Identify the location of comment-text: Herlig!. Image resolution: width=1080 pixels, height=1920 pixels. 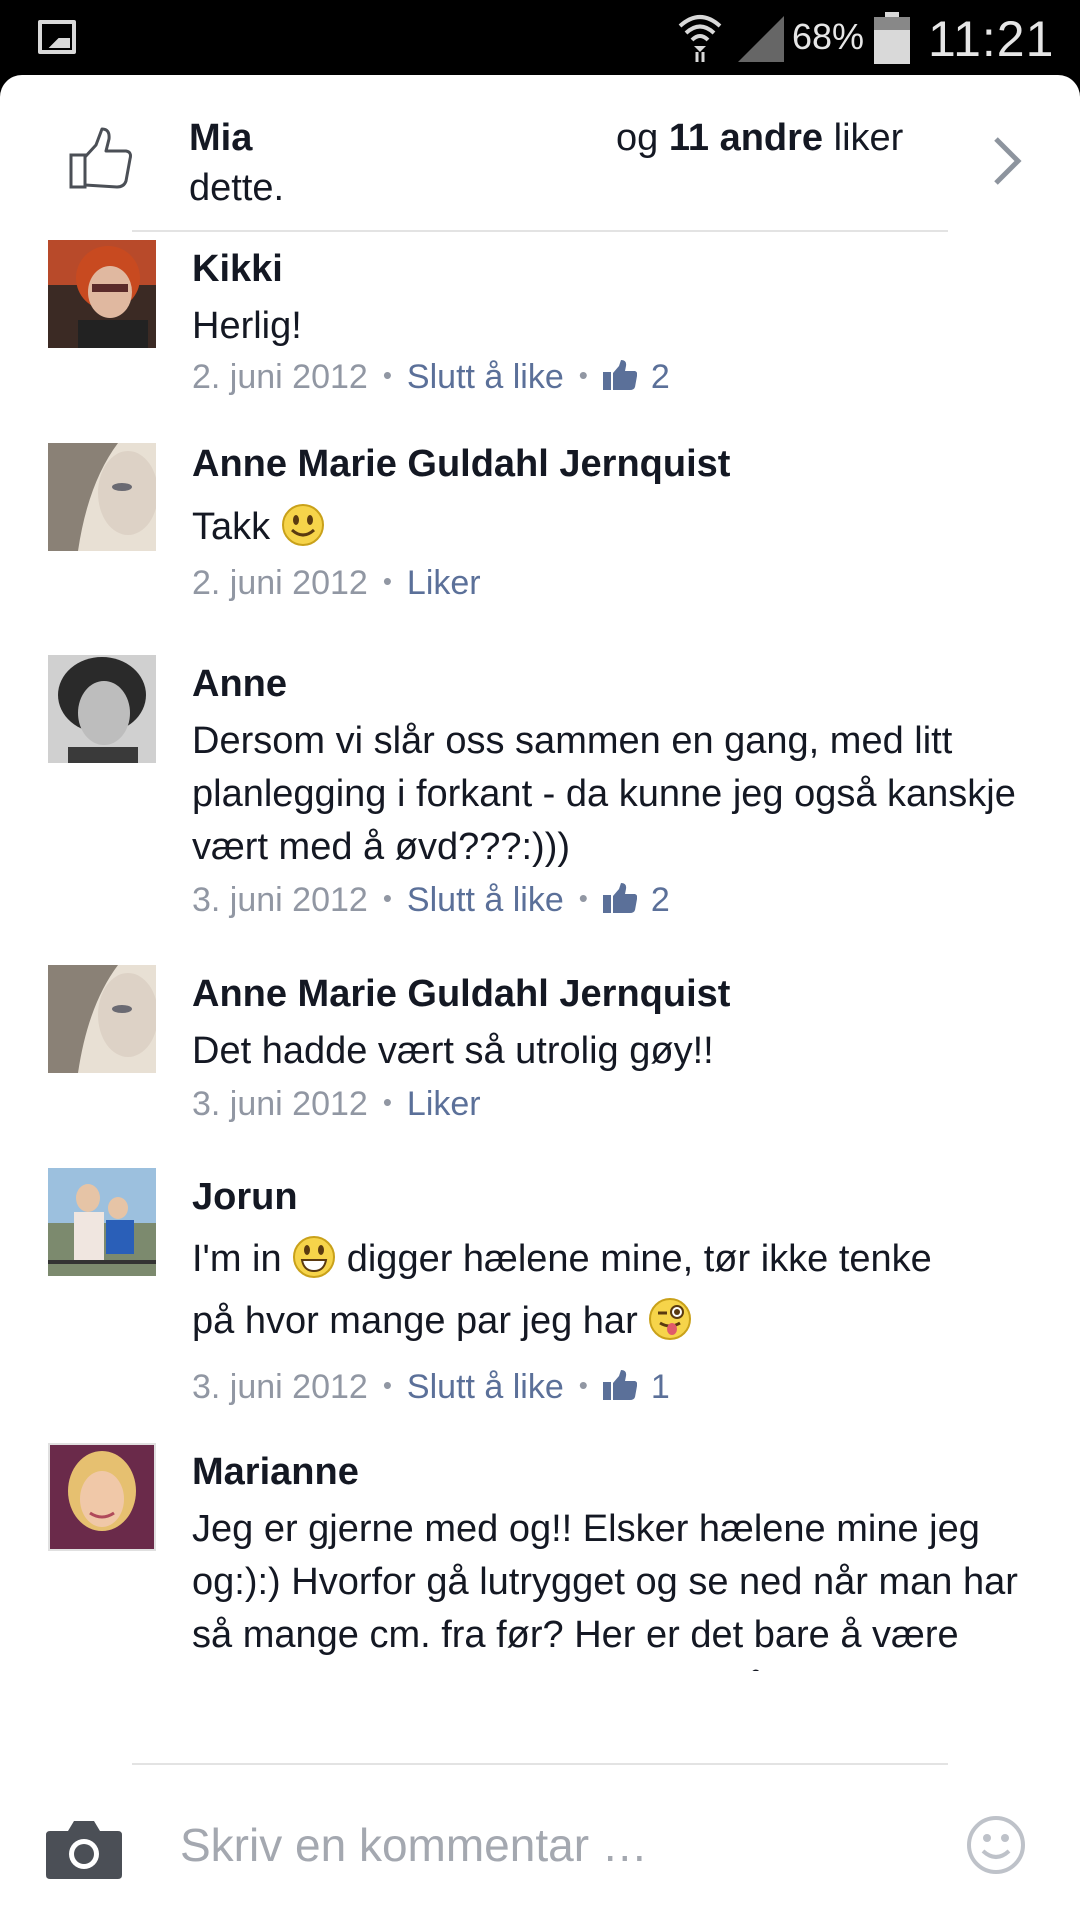
(247, 326).